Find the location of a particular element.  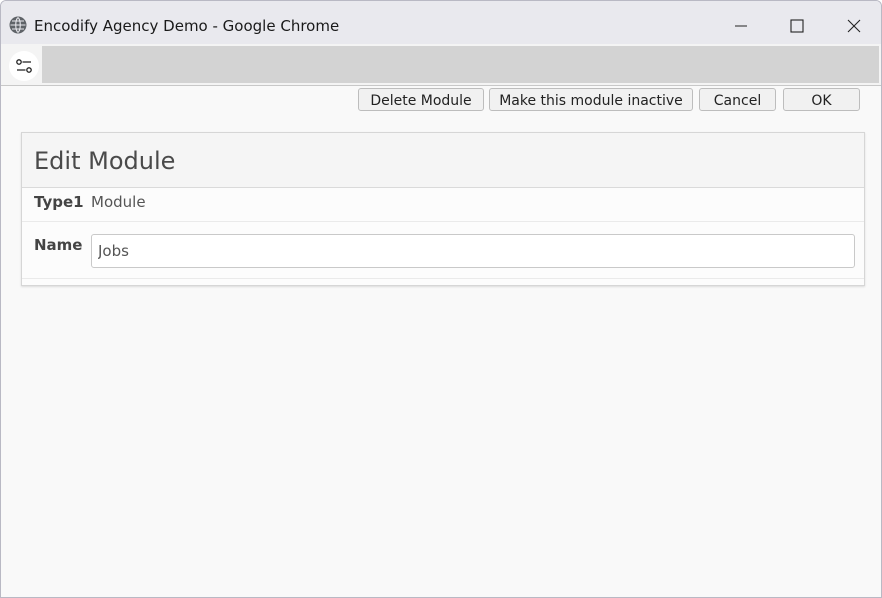

close-window-button is located at coordinates (854, 26).